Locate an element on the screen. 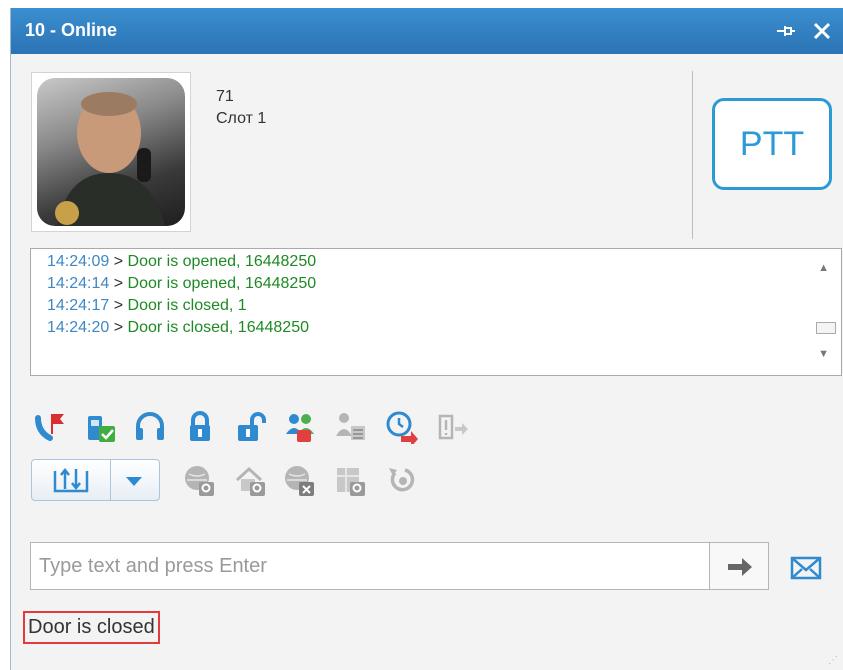  location-query-globe-icon is located at coordinates (200, 481).